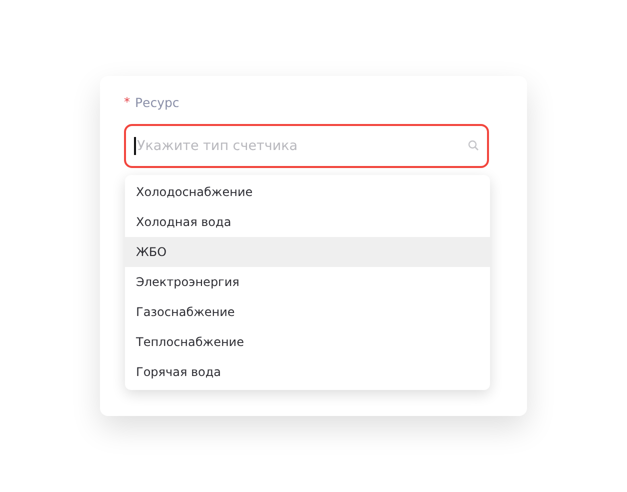 This screenshot has width=627, height=492. I want to click on dropdown-option: Электроэнергия, so click(307, 282).